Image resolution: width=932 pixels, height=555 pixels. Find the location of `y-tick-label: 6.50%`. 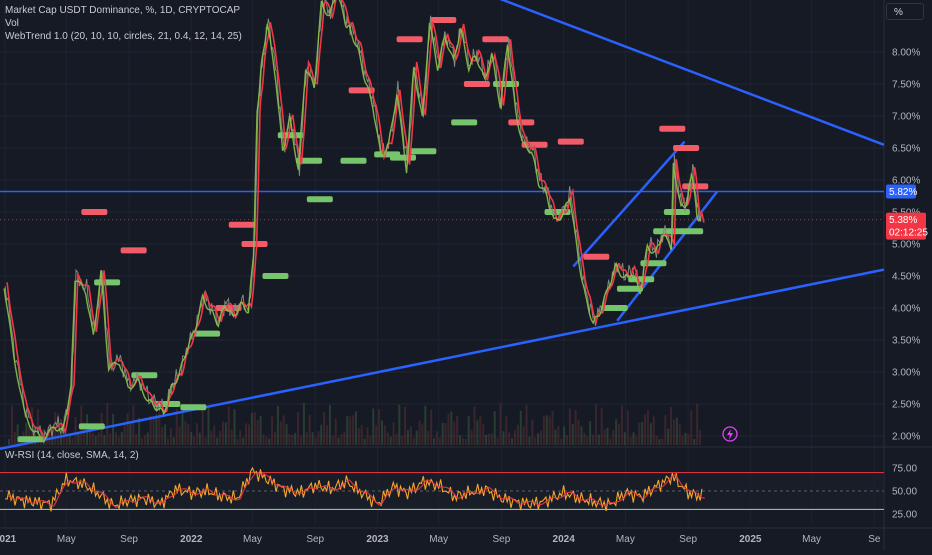

y-tick-label: 6.50% is located at coordinates (906, 149).